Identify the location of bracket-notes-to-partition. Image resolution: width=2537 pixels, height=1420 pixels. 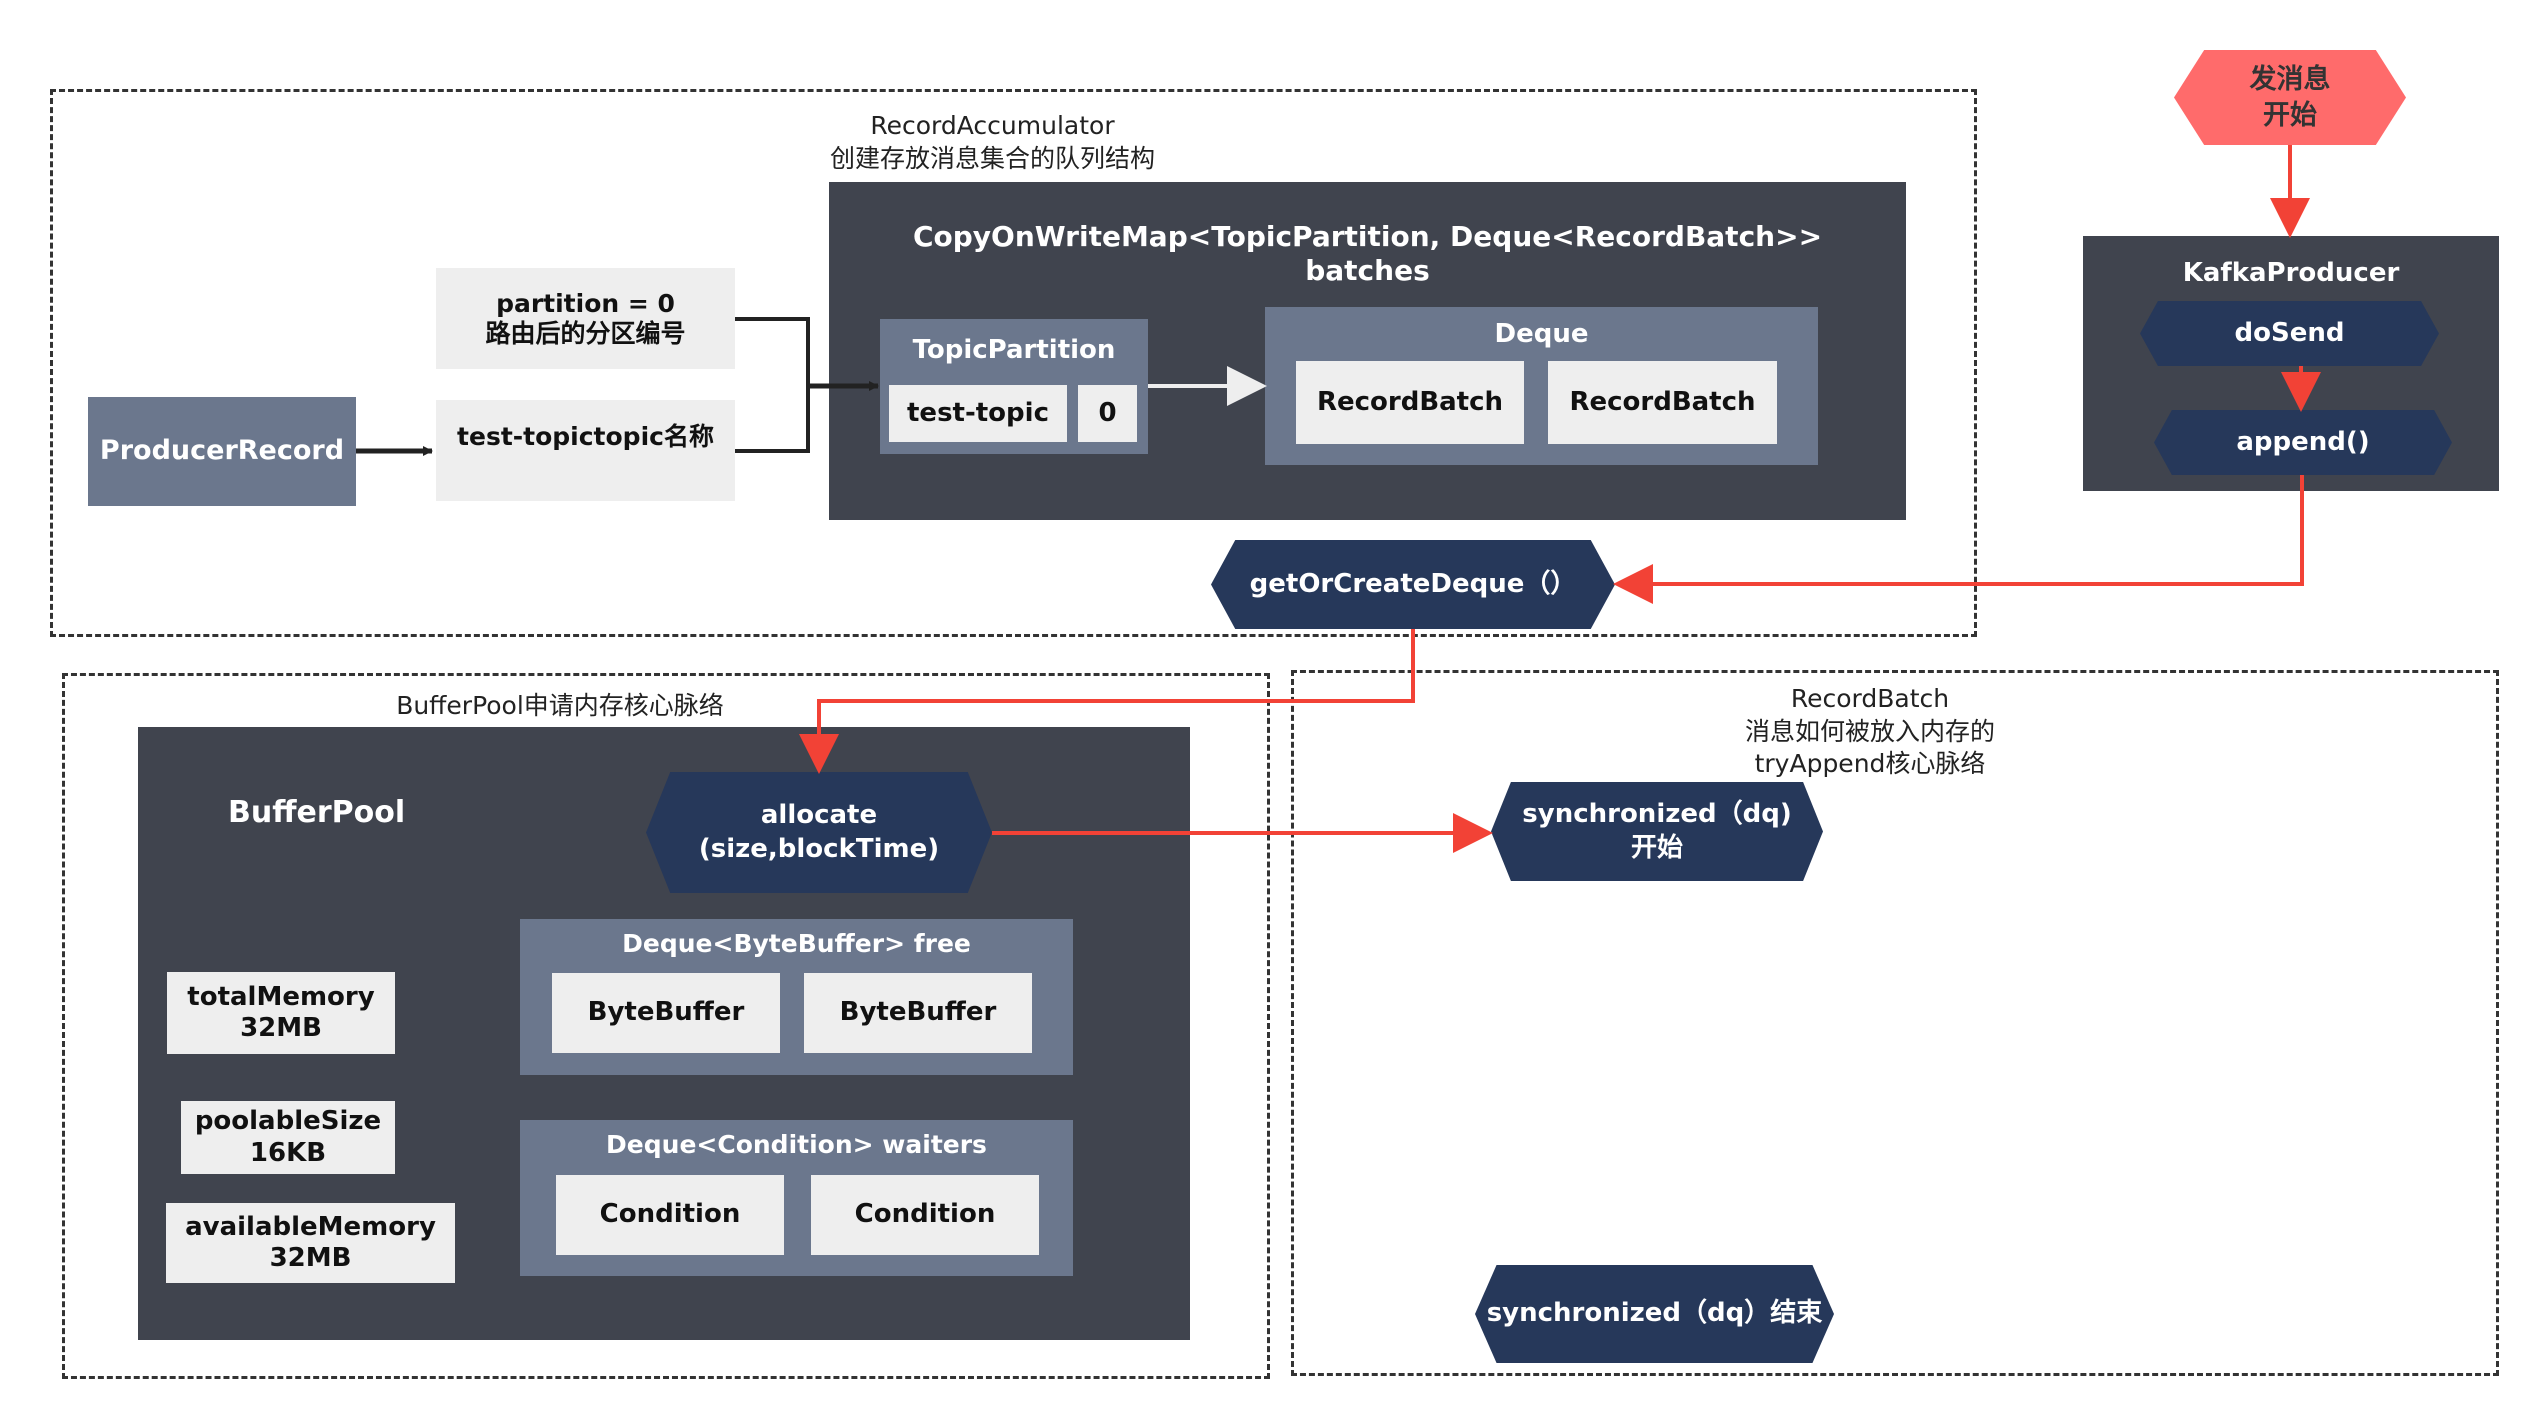
(772, 385).